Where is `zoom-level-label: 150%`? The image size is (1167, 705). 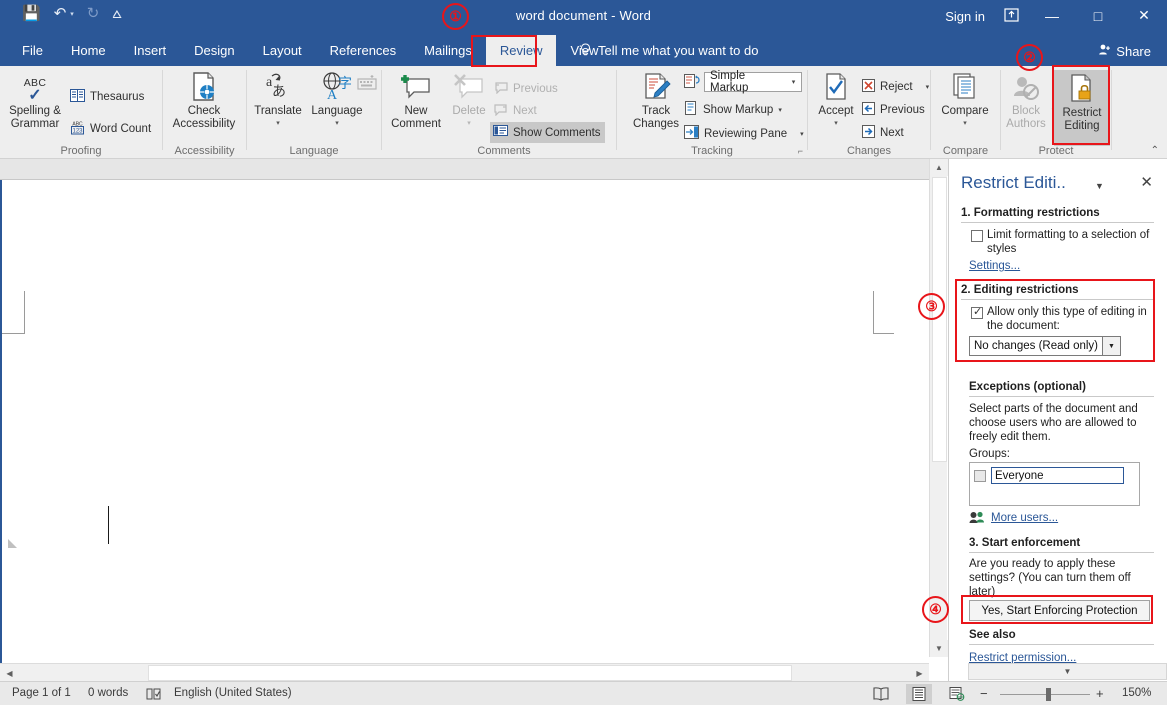
zoom-level-label: 150% is located at coordinates (1136, 693).